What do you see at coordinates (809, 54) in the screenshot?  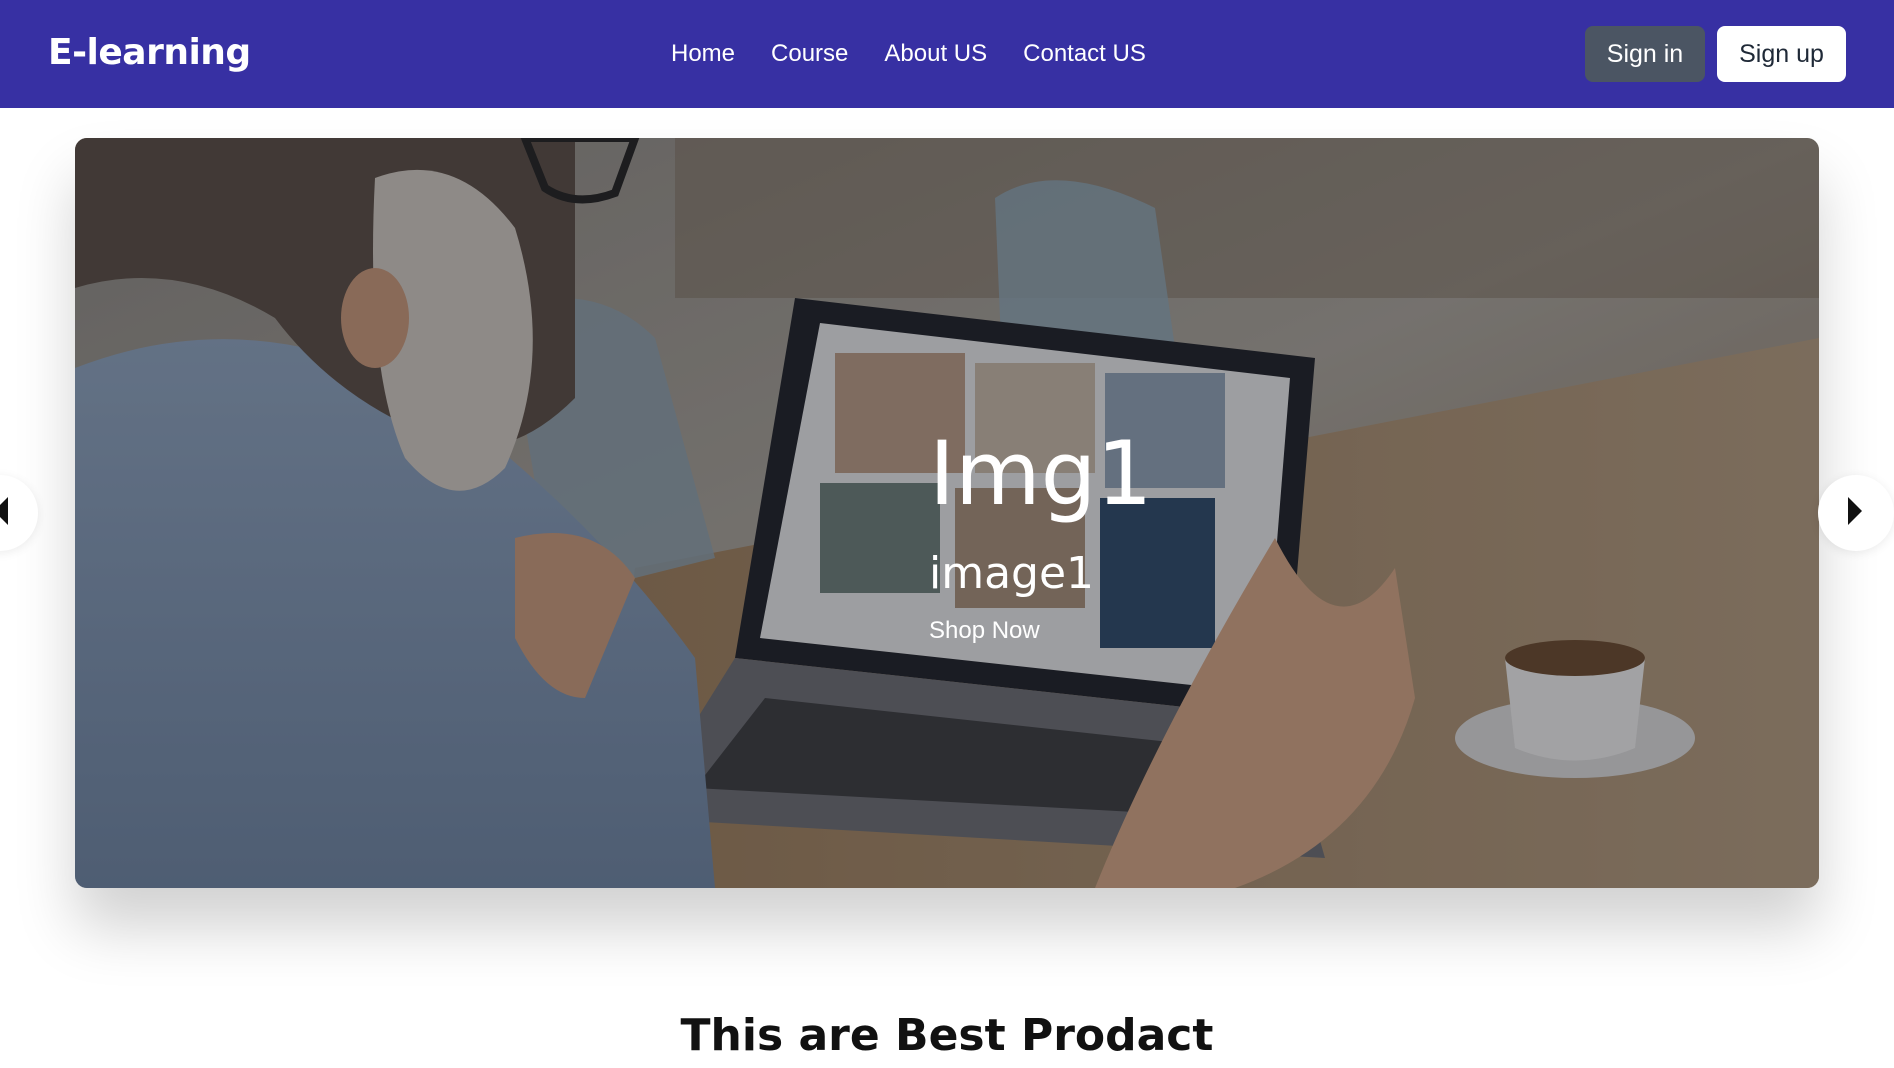 I see `nav-course-link: Course` at bounding box center [809, 54].